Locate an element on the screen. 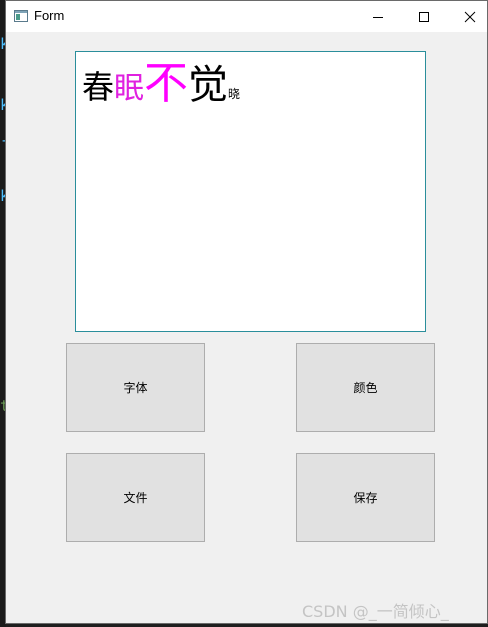 The width and height of the screenshot is (488, 627). maximize-icon is located at coordinates (424, 16).